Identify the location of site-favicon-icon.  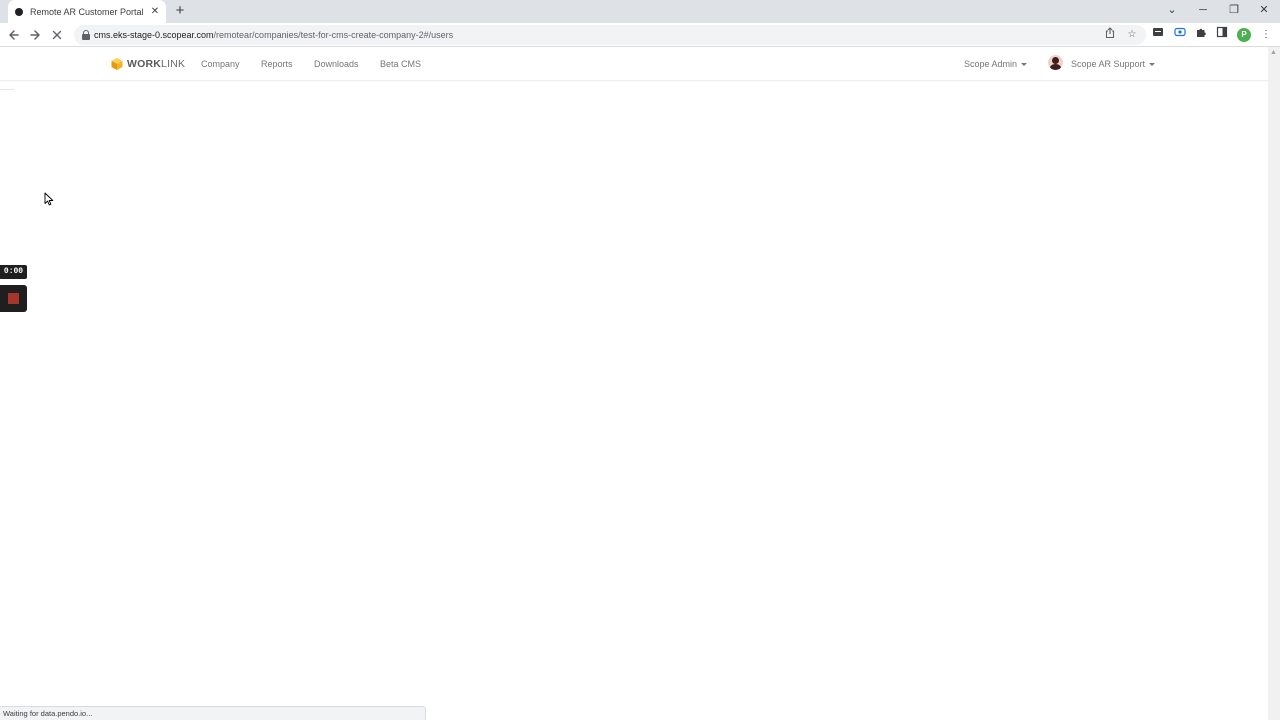
(19, 11).